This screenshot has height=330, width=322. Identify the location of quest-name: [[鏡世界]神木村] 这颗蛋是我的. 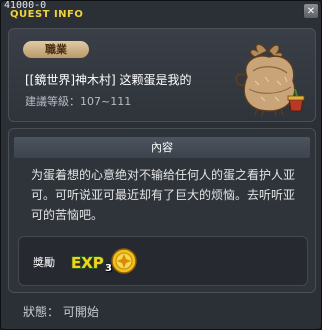
(108, 80).